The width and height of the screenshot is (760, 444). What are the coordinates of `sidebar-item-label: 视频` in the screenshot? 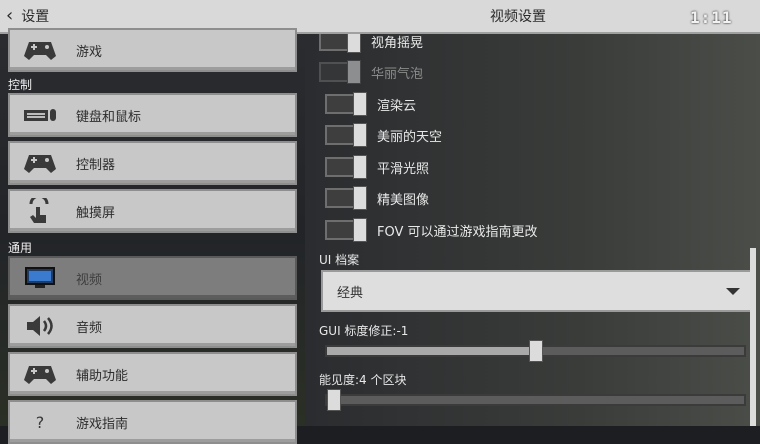 It's located at (89, 280).